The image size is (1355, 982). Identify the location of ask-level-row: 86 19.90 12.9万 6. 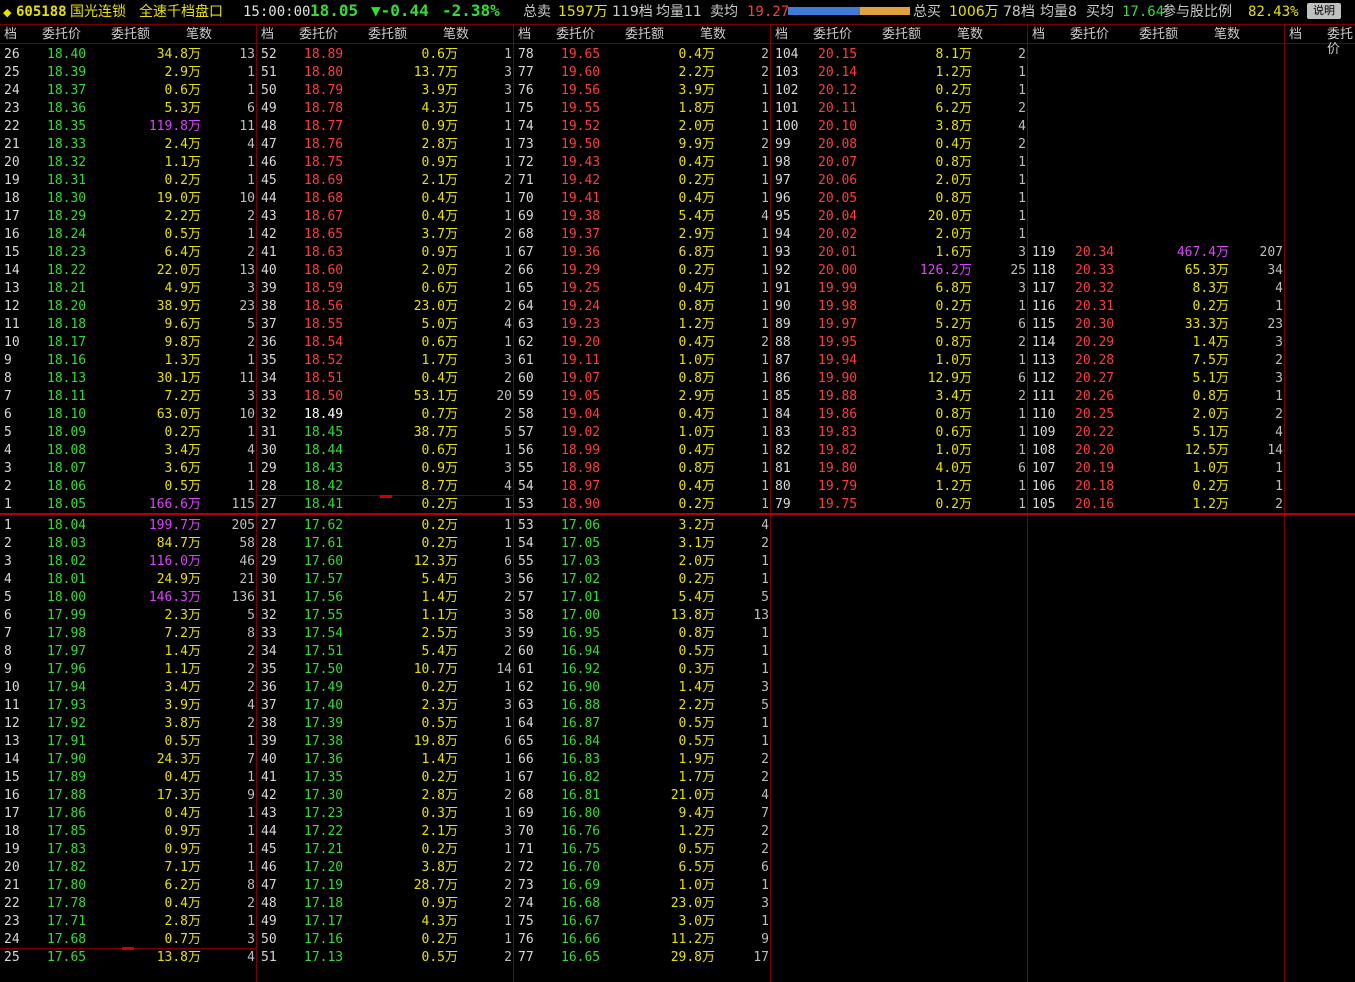
(899, 379).